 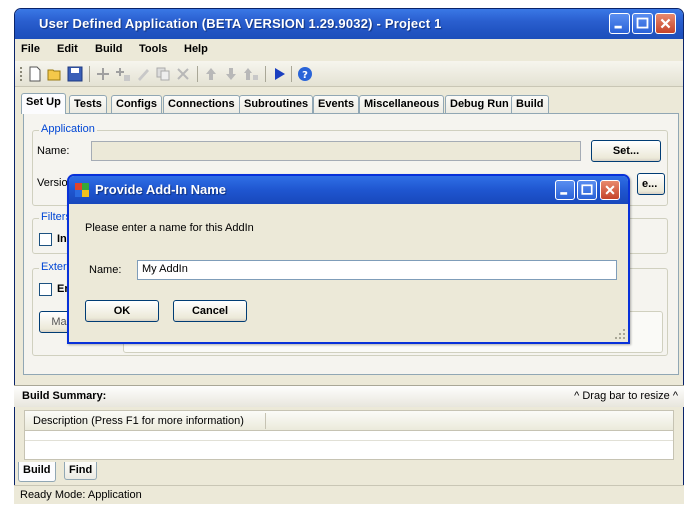 What do you see at coordinates (565, 190) in the screenshot?
I see `dialog-minimize-button` at bounding box center [565, 190].